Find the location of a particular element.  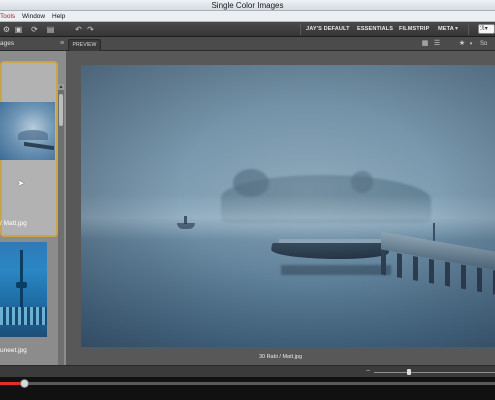

thumbnail-city is located at coordinates (23, 316).